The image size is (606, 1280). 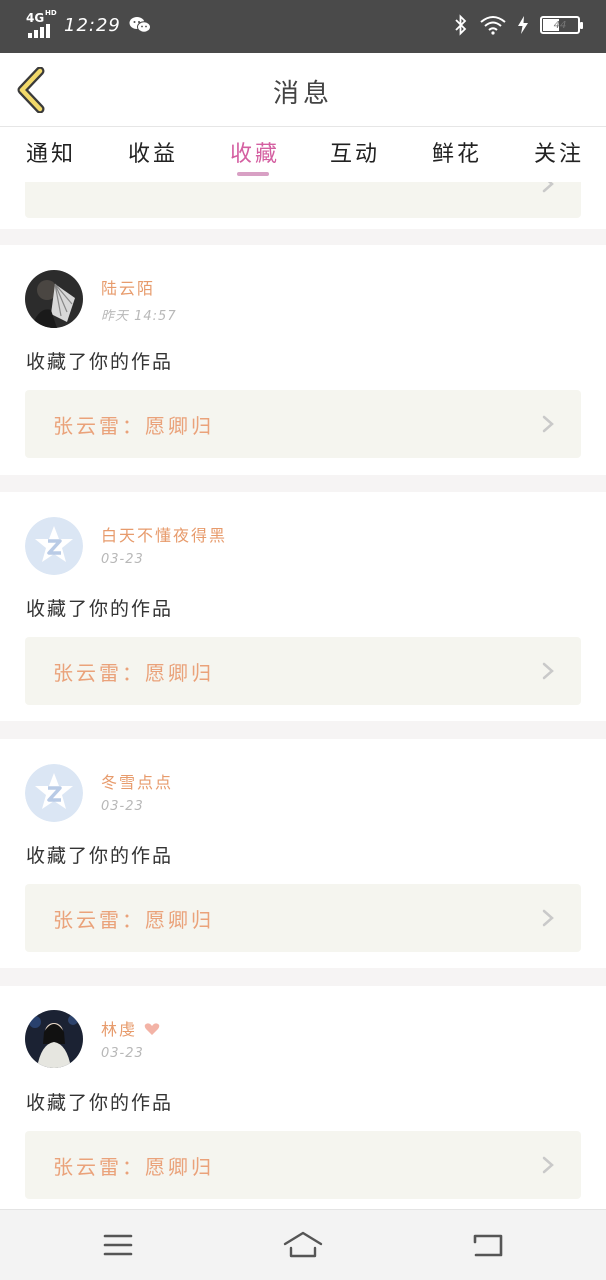 I want to click on battery-icon: 44, so click(x=561, y=25).